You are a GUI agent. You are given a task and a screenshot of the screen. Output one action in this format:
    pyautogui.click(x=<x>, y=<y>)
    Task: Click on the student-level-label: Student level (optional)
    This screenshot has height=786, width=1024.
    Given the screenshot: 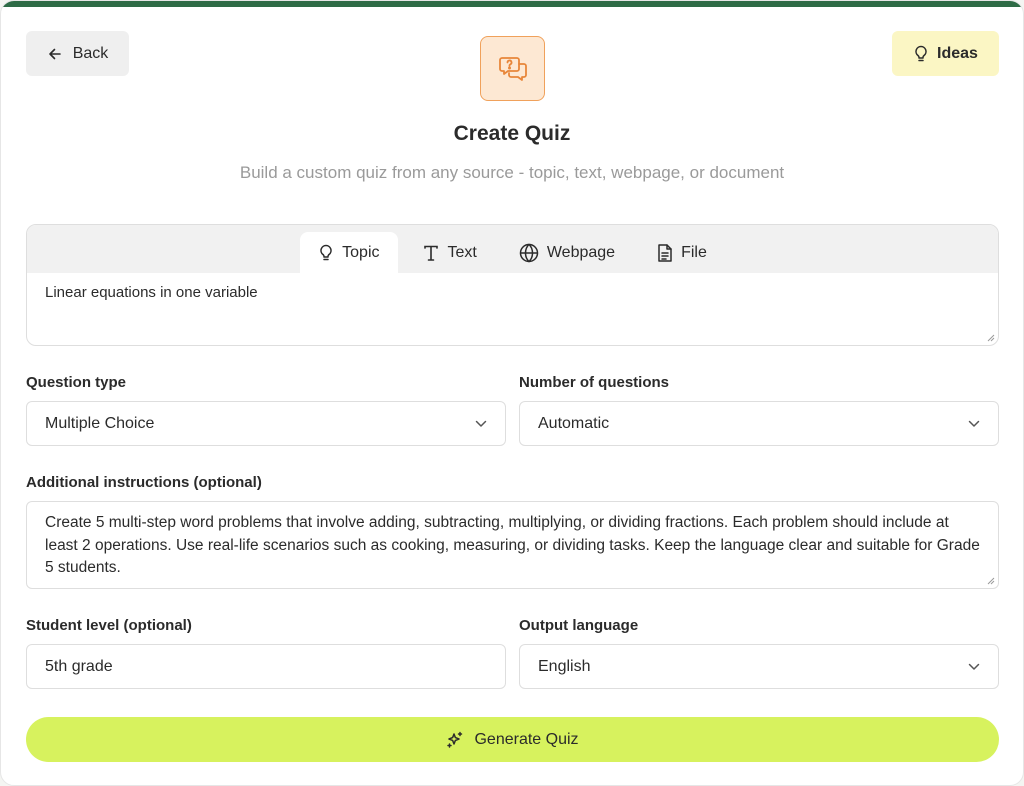 What is the action you would take?
    pyautogui.click(x=109, y=625)
    